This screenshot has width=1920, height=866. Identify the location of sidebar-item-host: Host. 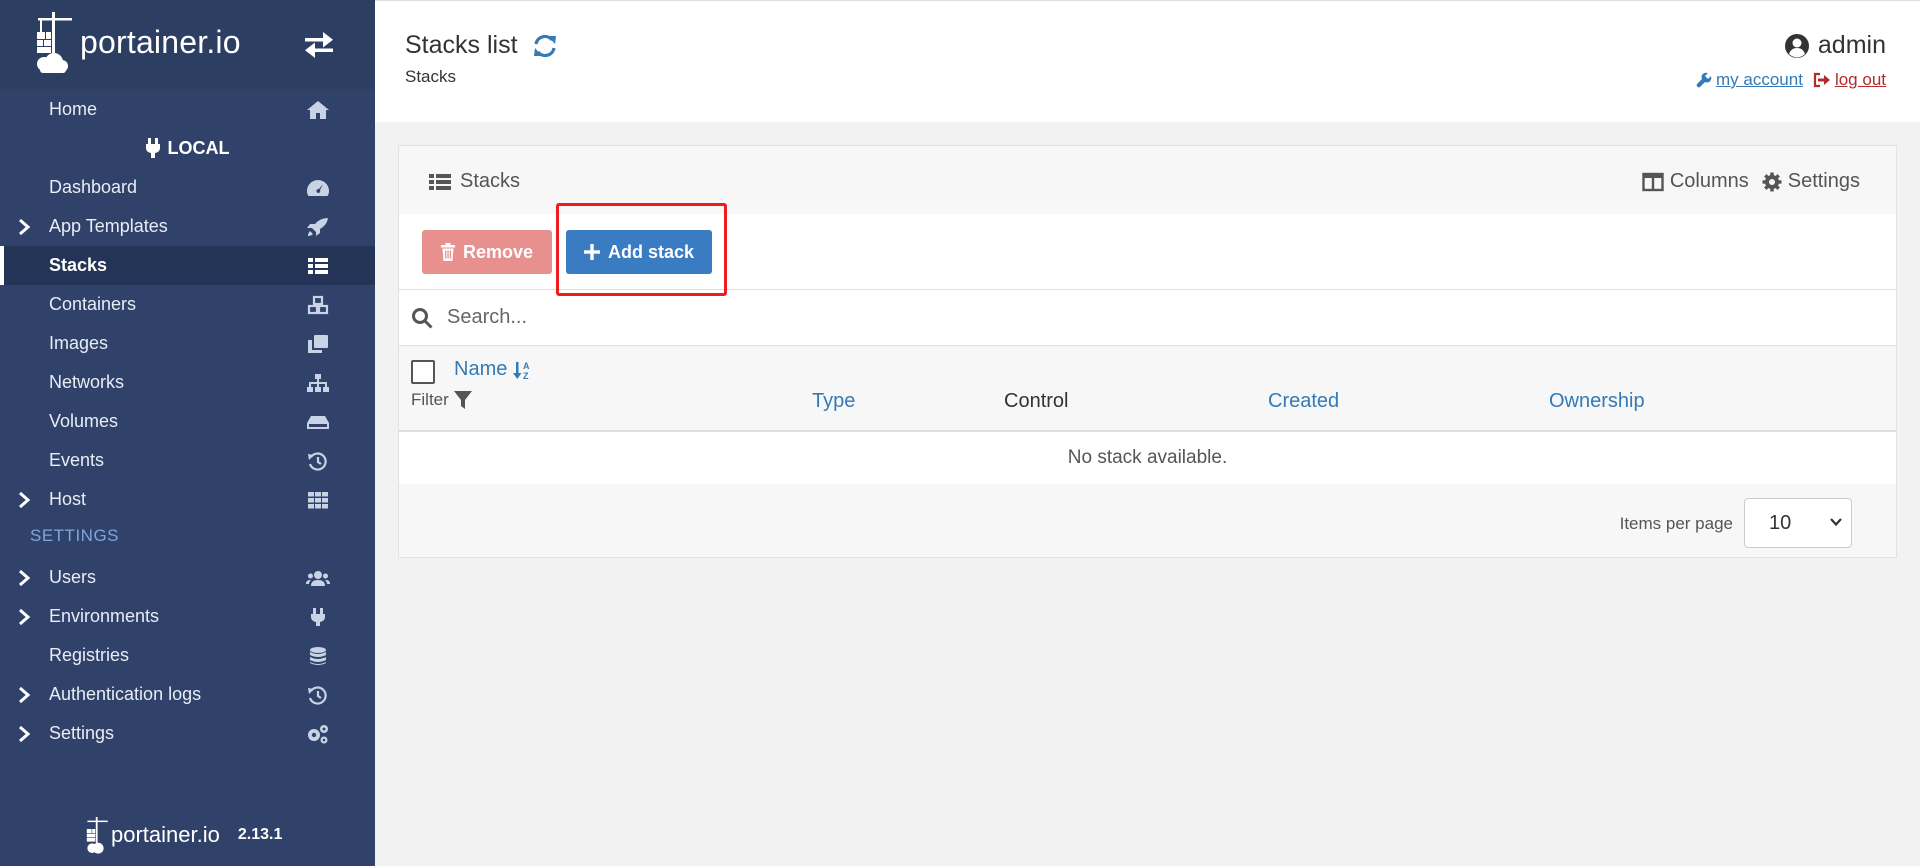
(187, 499).